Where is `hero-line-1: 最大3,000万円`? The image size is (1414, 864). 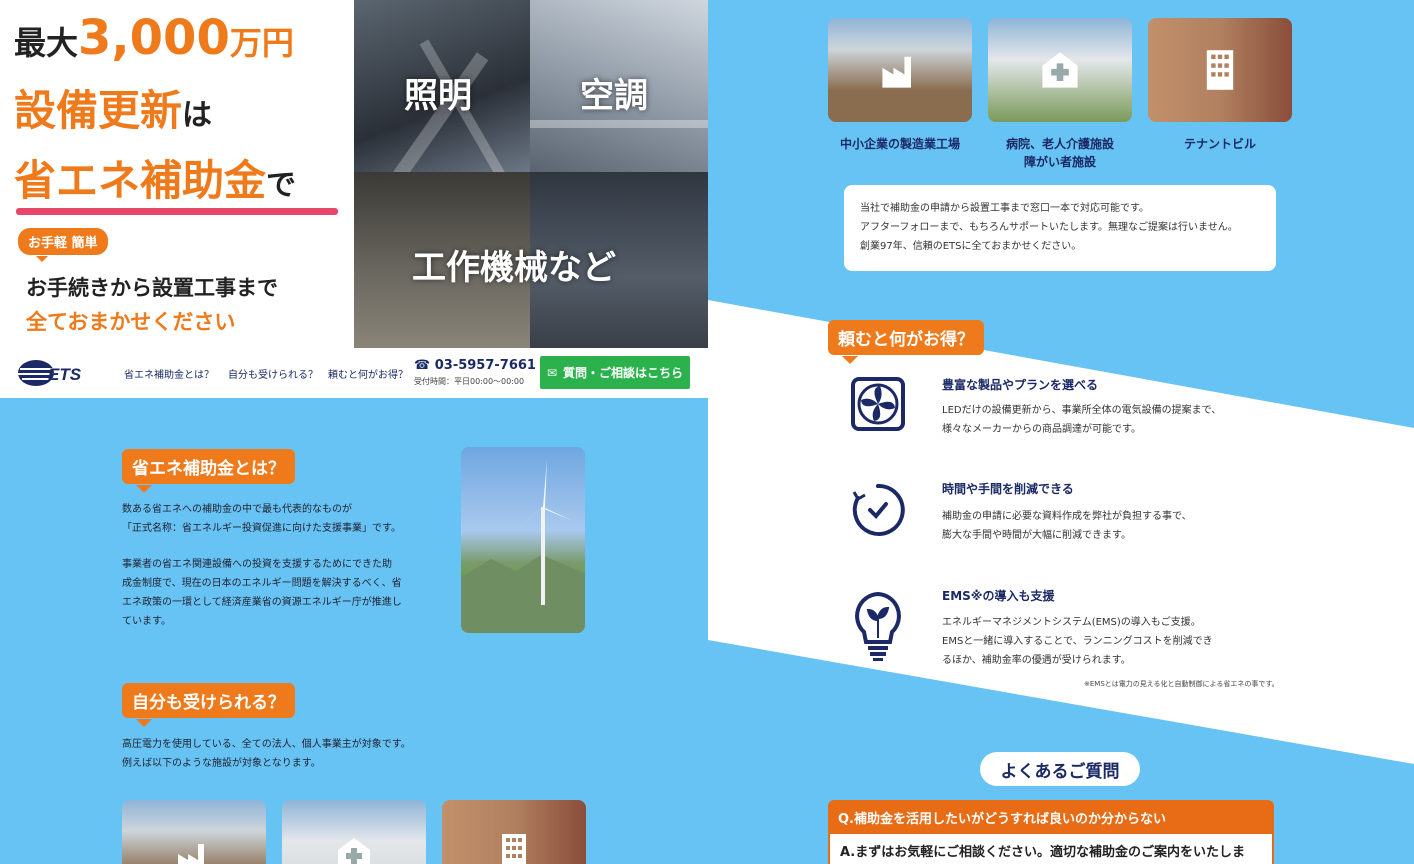
hero-line-1: 最大3,000万円 is located at coordinates (154, 38).